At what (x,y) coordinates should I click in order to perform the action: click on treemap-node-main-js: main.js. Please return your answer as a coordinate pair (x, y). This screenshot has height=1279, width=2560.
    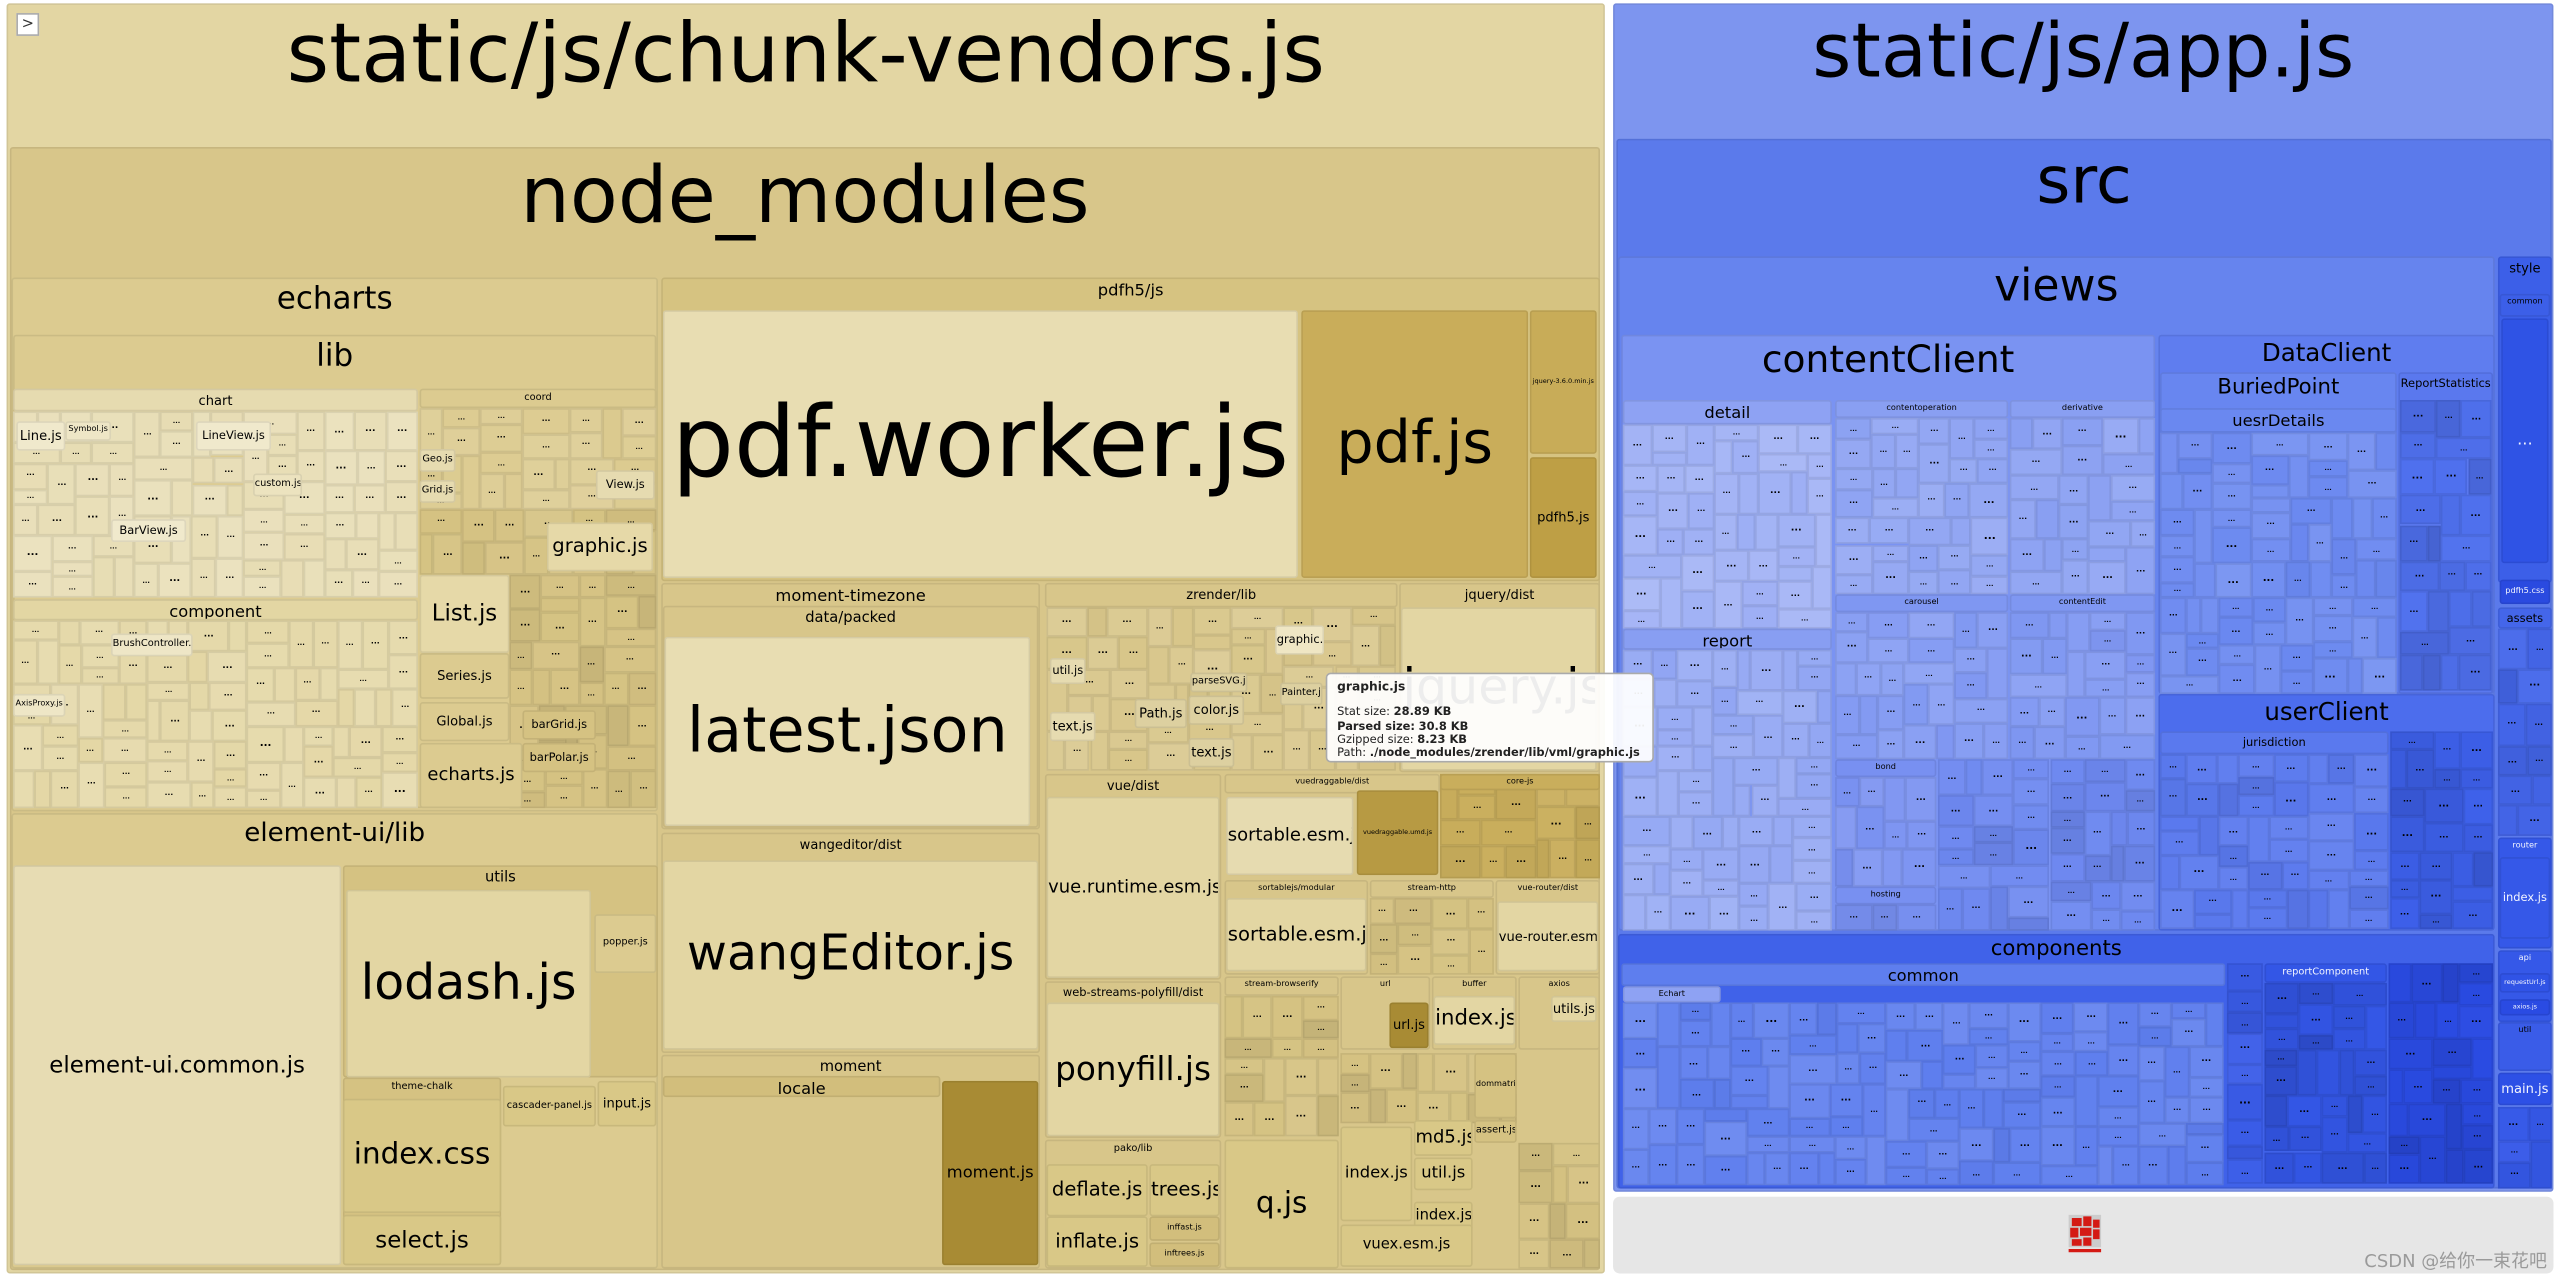
    Looking at the image, I should click on (2524, 1089).